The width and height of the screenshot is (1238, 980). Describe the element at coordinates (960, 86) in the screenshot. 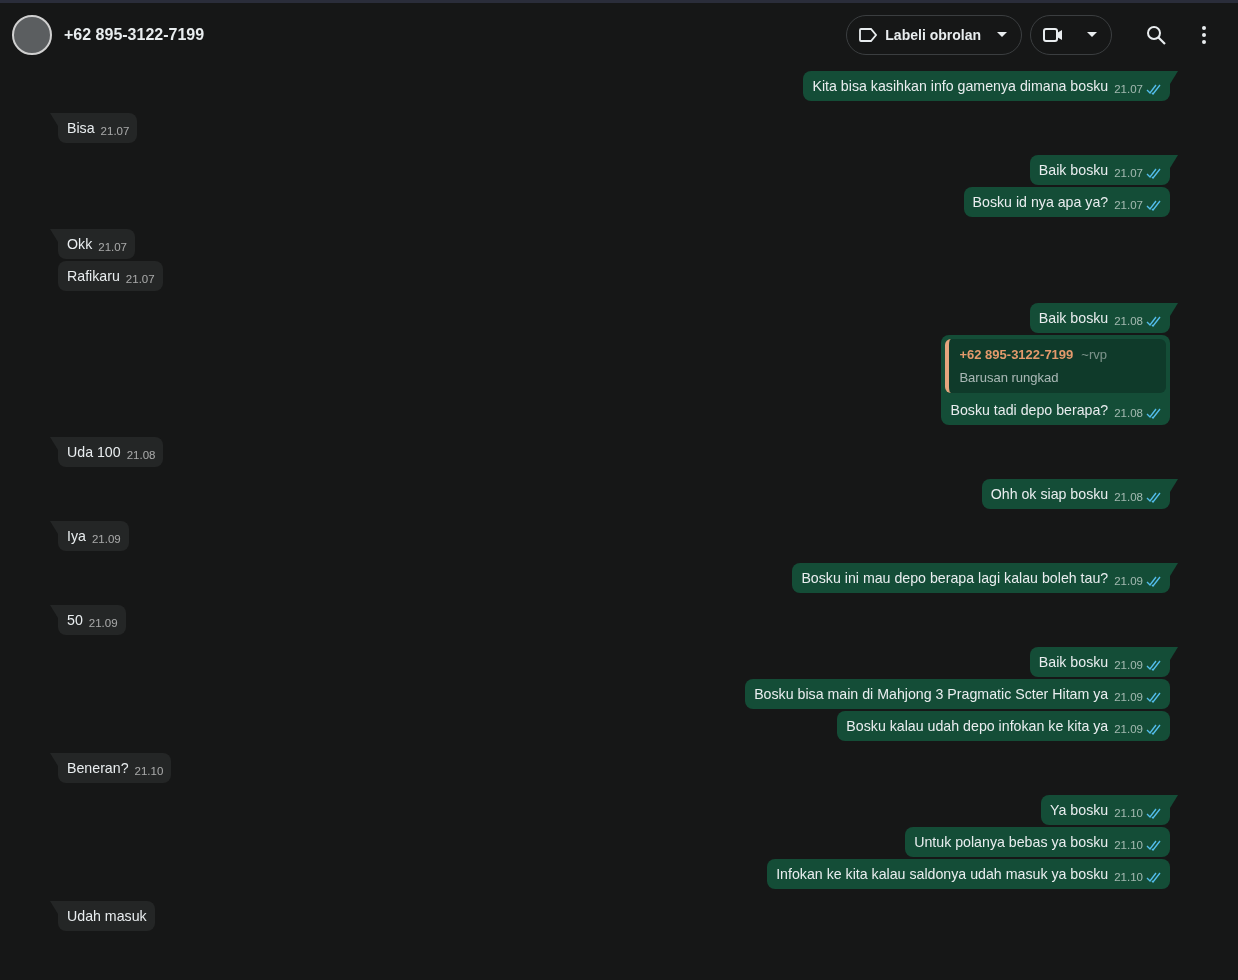

I see `message-text: Kita bisa kasihkan info gamenya dimana bosku` at that location.